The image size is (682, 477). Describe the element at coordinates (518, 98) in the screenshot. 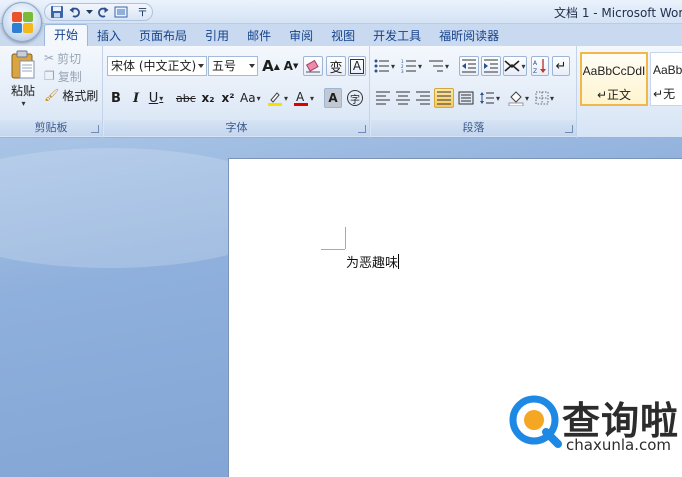

I see `shading-button: ▾` at that location.